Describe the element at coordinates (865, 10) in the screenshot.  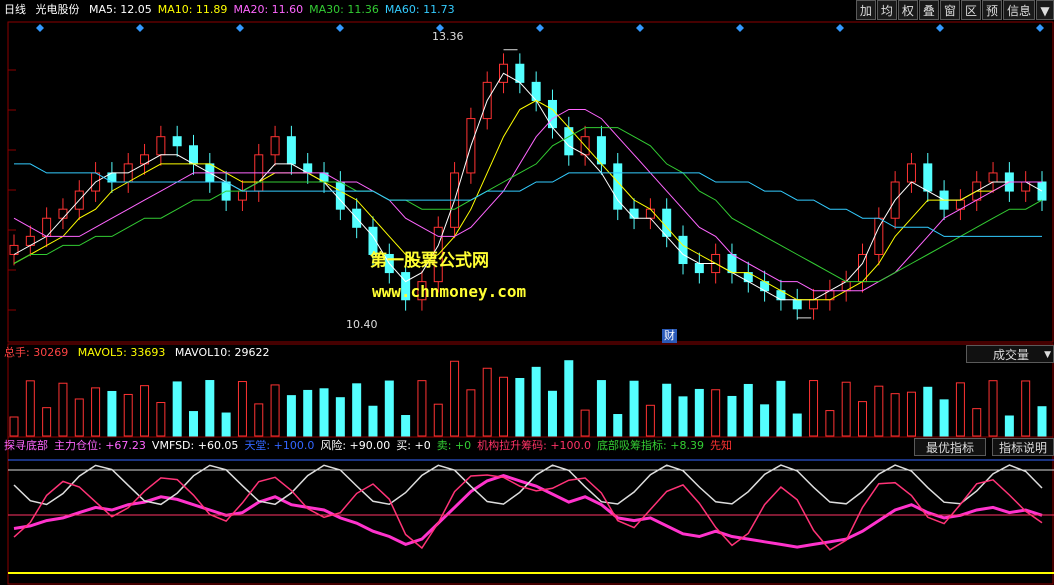
I see `toolbar-button: 加` at that location.